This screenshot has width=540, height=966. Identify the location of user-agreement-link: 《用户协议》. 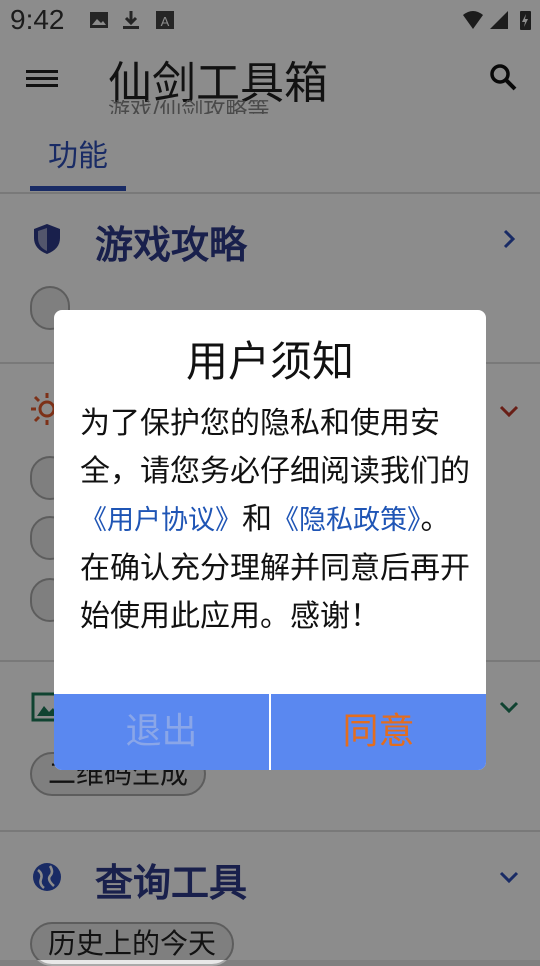
(161, 520).